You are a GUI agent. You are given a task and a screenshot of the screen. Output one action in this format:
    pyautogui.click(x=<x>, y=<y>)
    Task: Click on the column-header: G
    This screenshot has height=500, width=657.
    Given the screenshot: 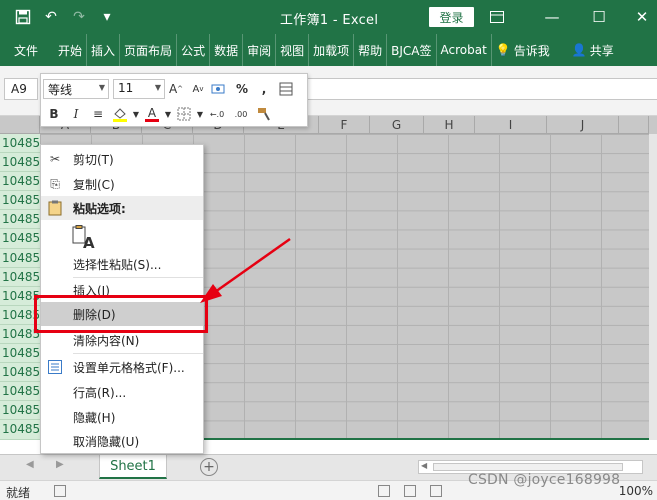 What is the action you would take?
    pyautogui.click(x=397, y=125)
    